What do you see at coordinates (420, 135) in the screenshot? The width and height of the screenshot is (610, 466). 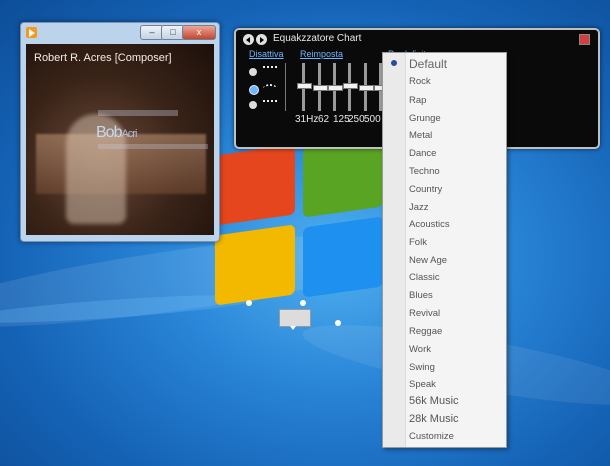 I see `preset-item-metal: Metal` at bounding box center [420, 135].